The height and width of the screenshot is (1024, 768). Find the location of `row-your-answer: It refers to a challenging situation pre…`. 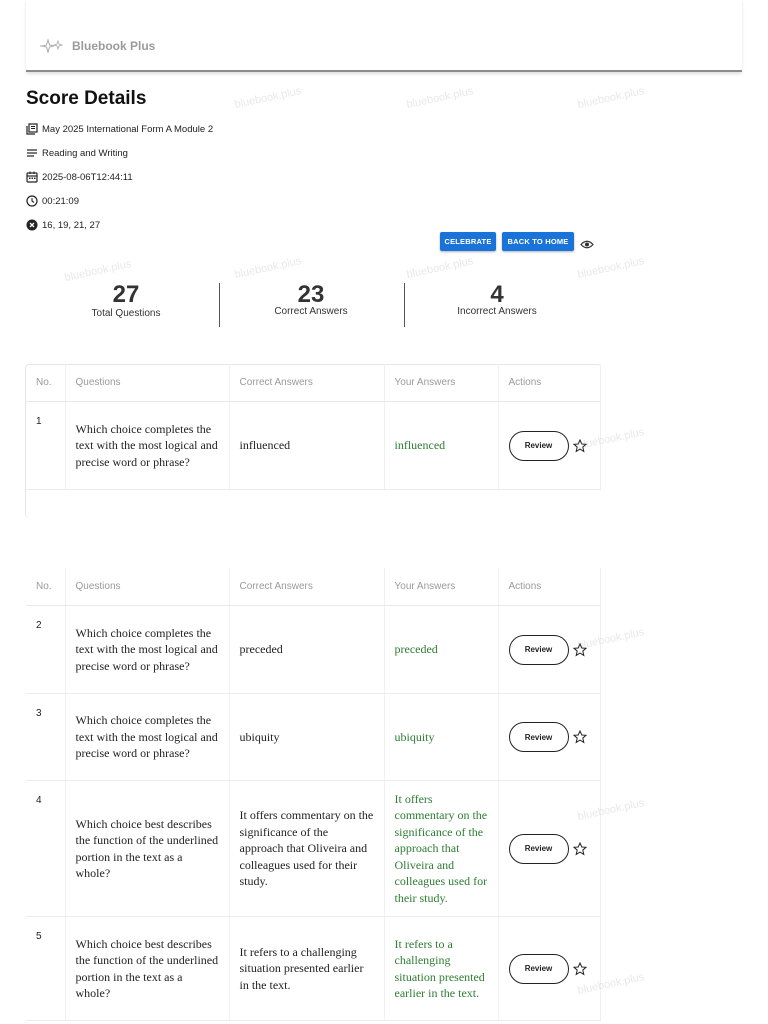

row-your-answer: It refers to a challenging situation pre… is located at coordinates (441, 968).